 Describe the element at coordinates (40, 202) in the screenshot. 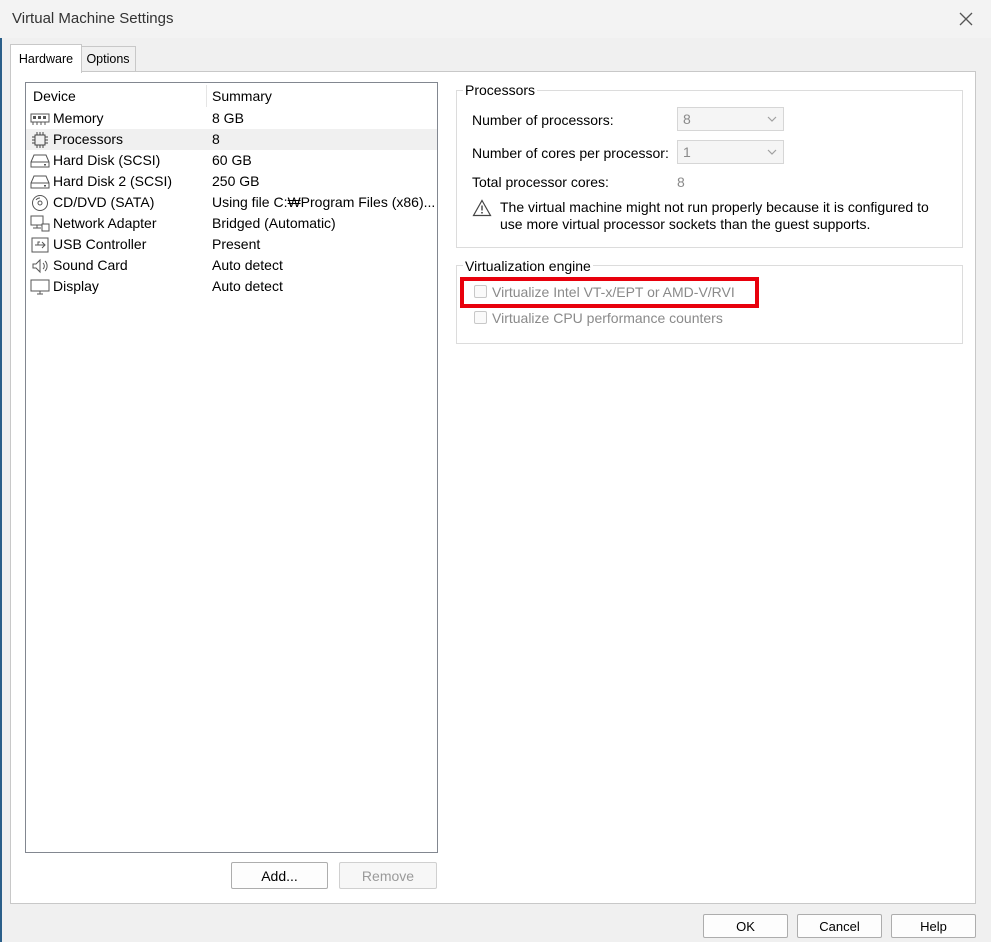

I see `cd-dvd-icon` at that location.